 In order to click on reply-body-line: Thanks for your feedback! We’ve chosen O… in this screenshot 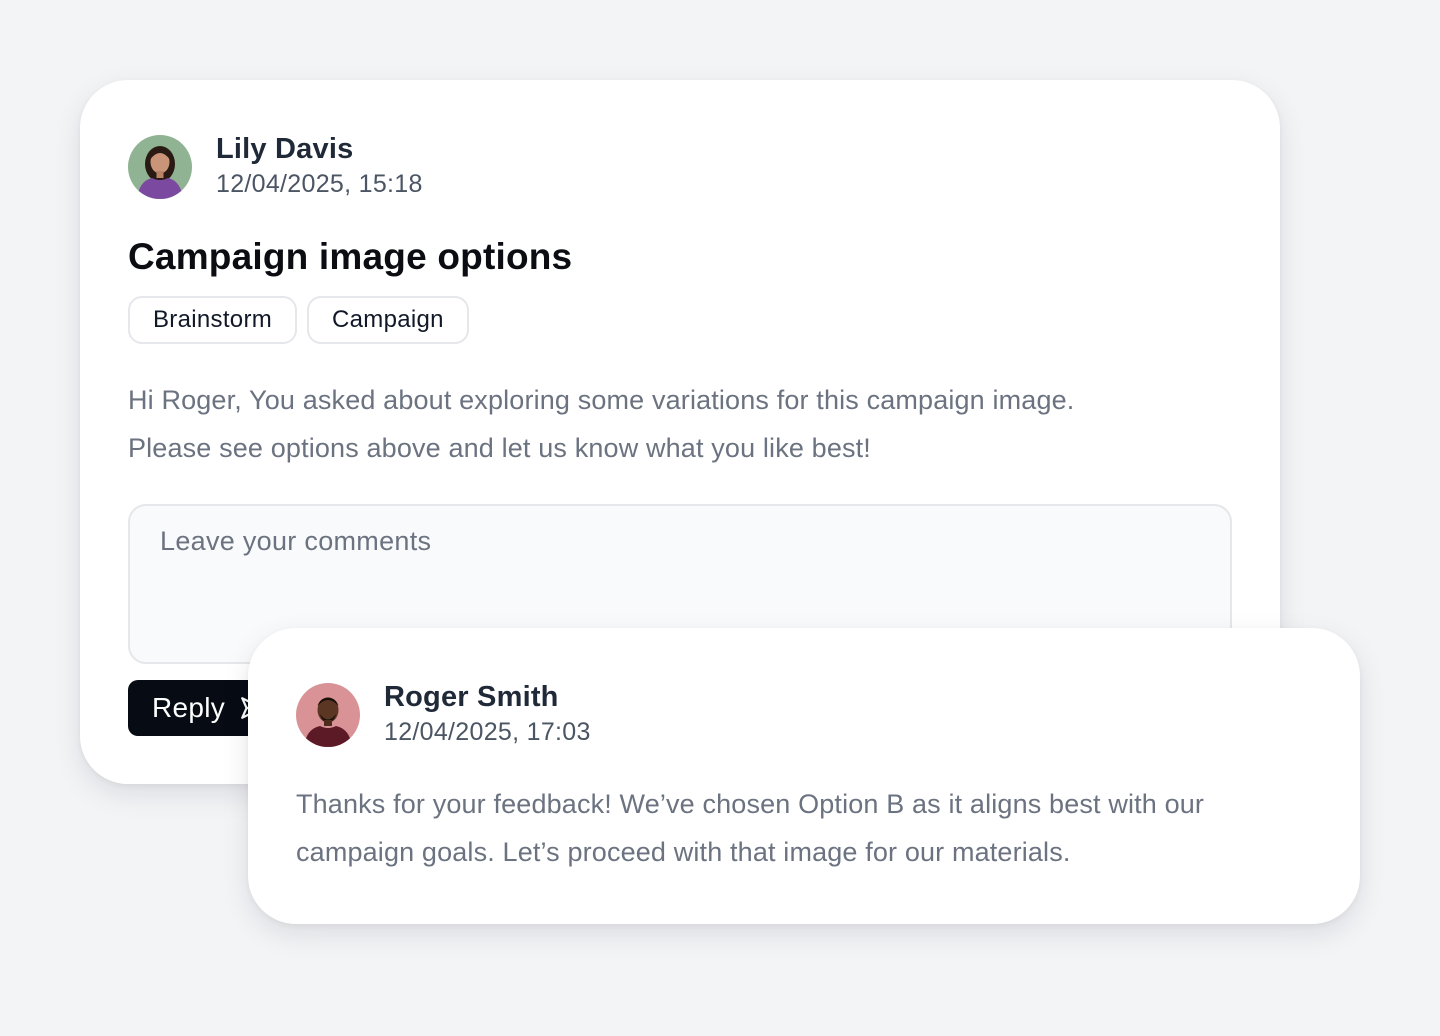, I will do `click(750, 804)`.